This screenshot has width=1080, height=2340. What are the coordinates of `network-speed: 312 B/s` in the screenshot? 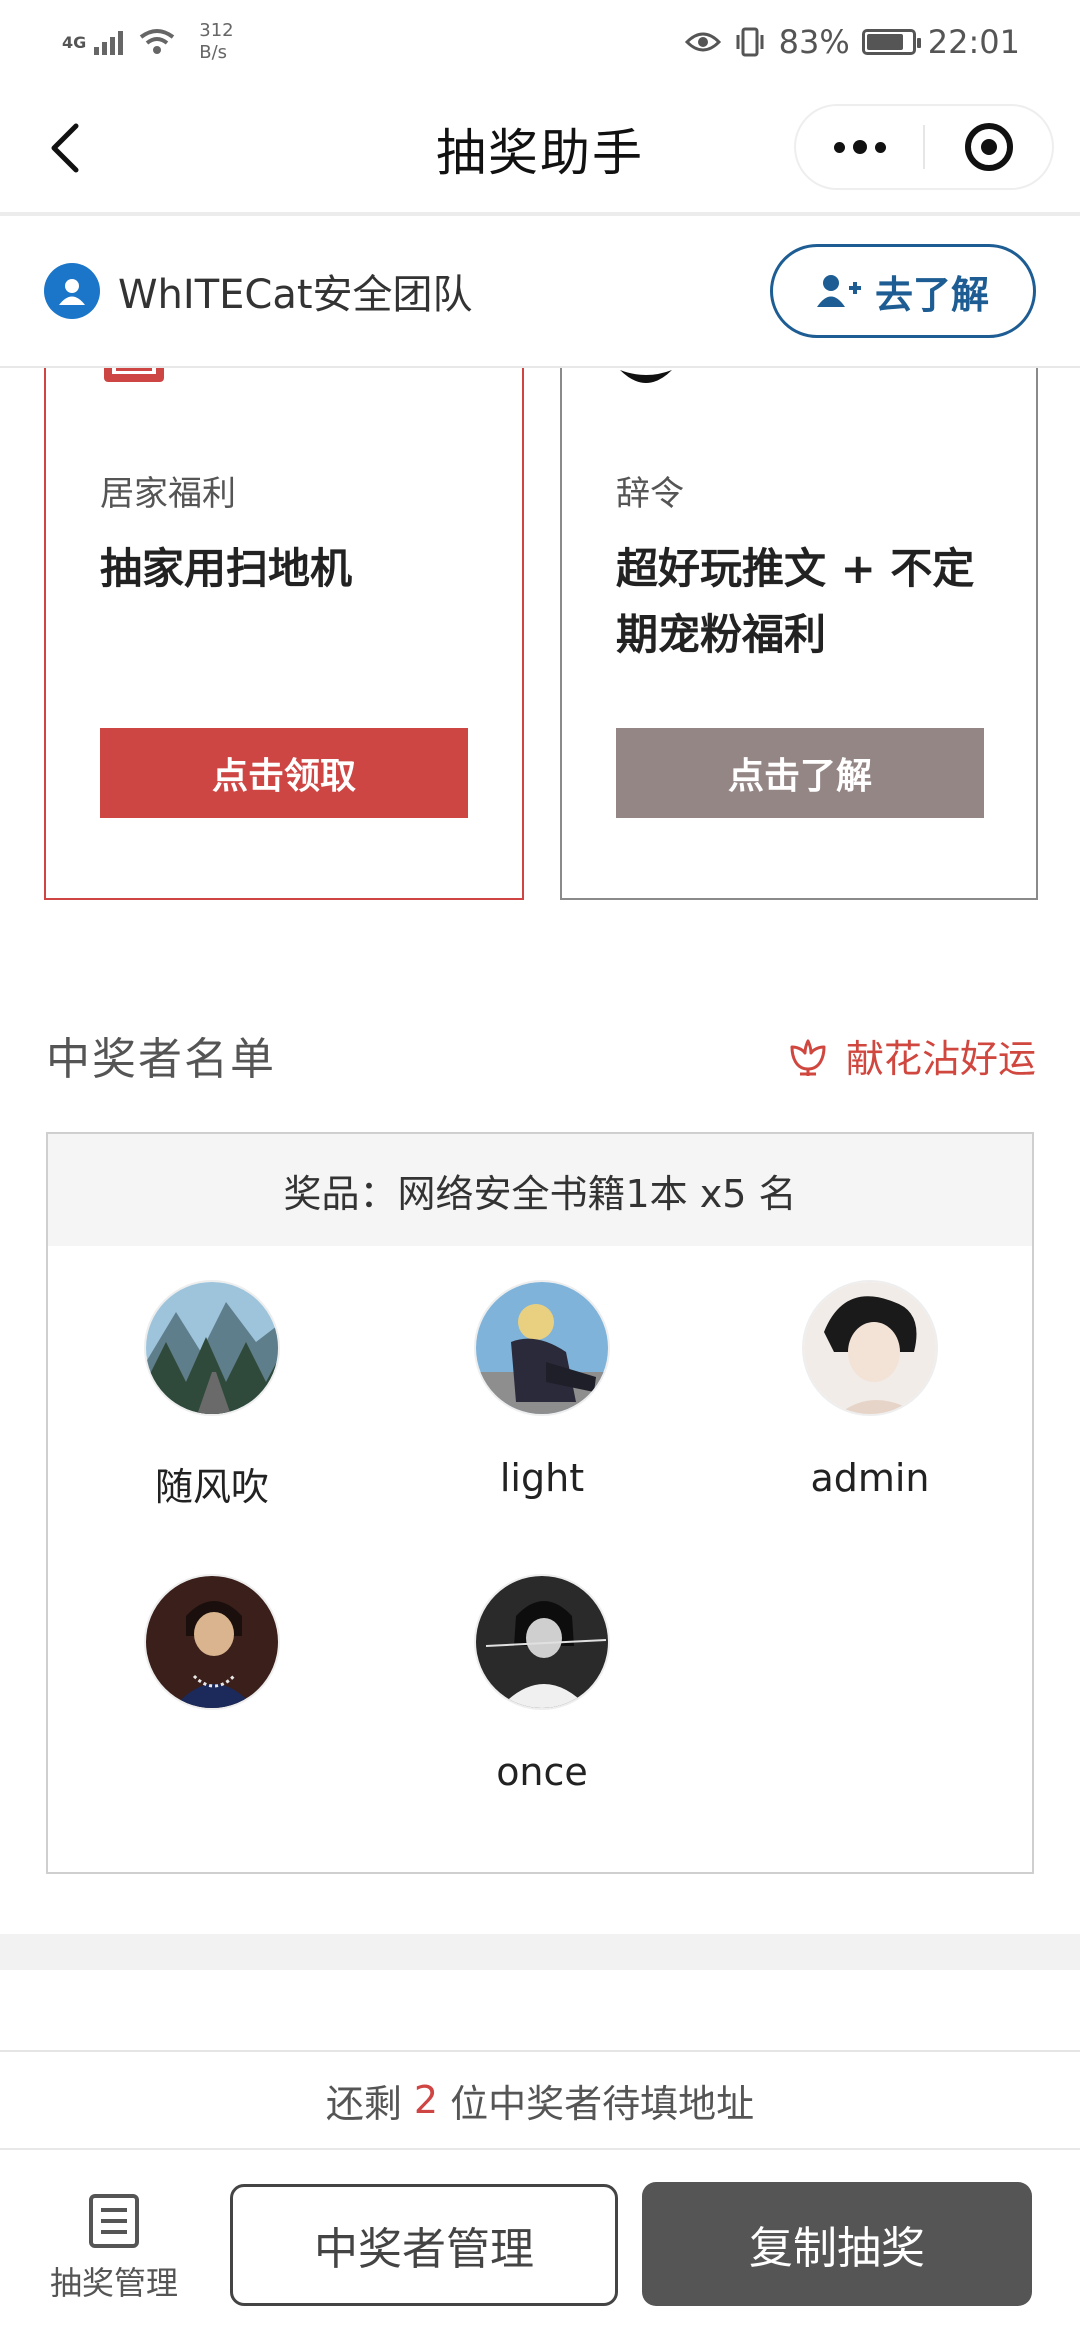 It's located at (216, 42).